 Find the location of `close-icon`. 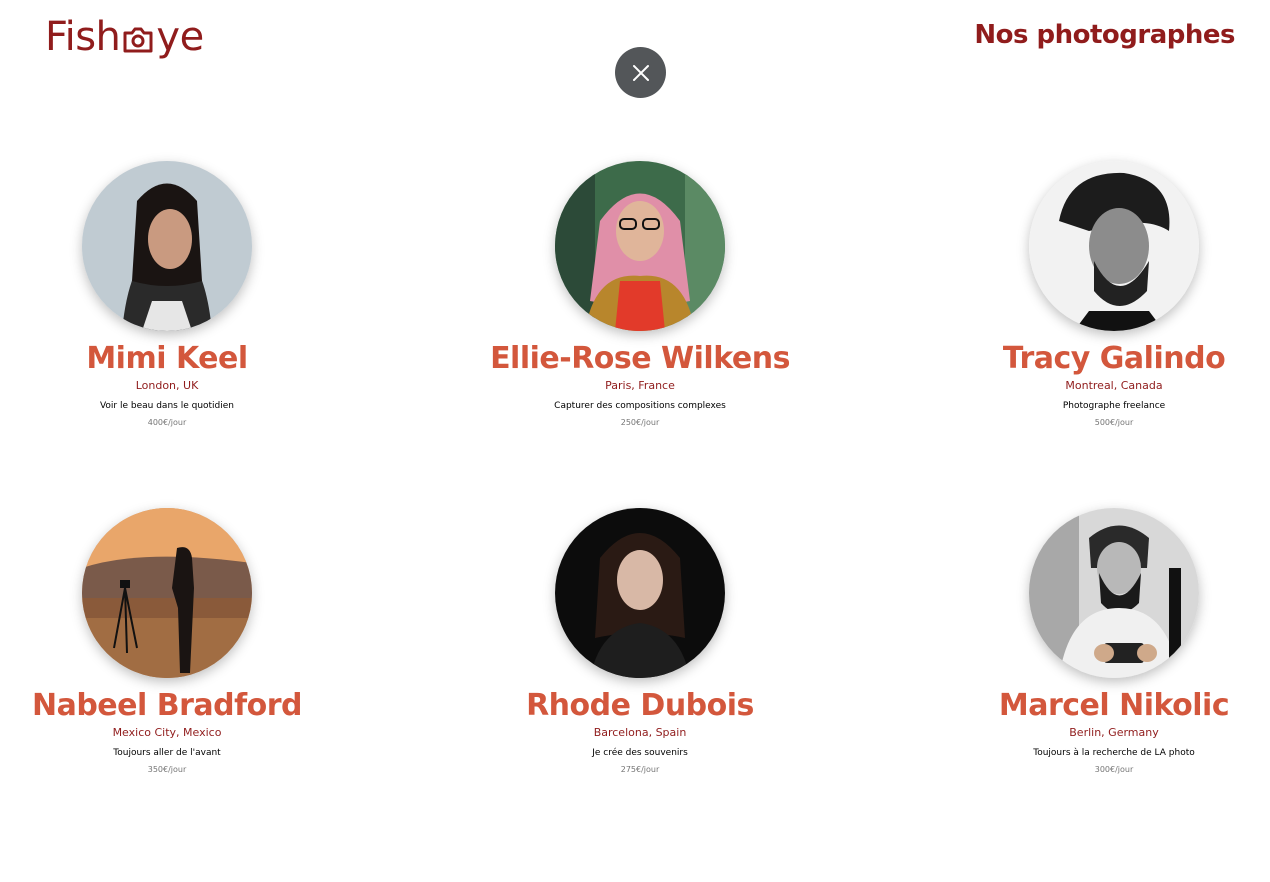

close-icon is located at coordinates (640, 72).